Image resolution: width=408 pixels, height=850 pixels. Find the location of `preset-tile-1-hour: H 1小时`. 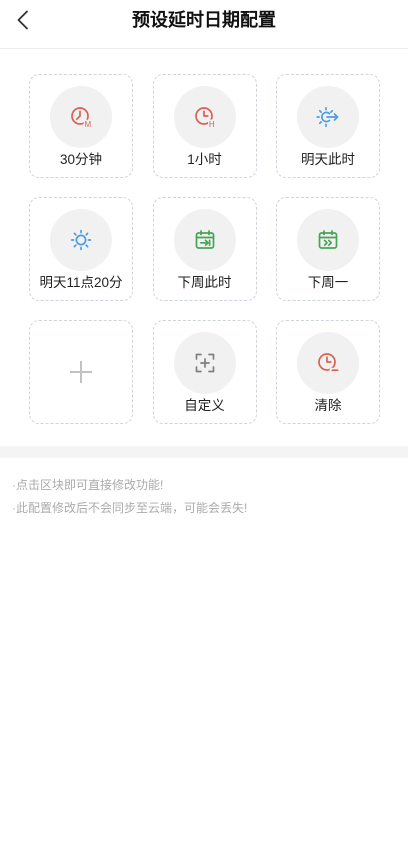

preset-tile-1-hour: H 1小时 is located at coordinates (204, 126).